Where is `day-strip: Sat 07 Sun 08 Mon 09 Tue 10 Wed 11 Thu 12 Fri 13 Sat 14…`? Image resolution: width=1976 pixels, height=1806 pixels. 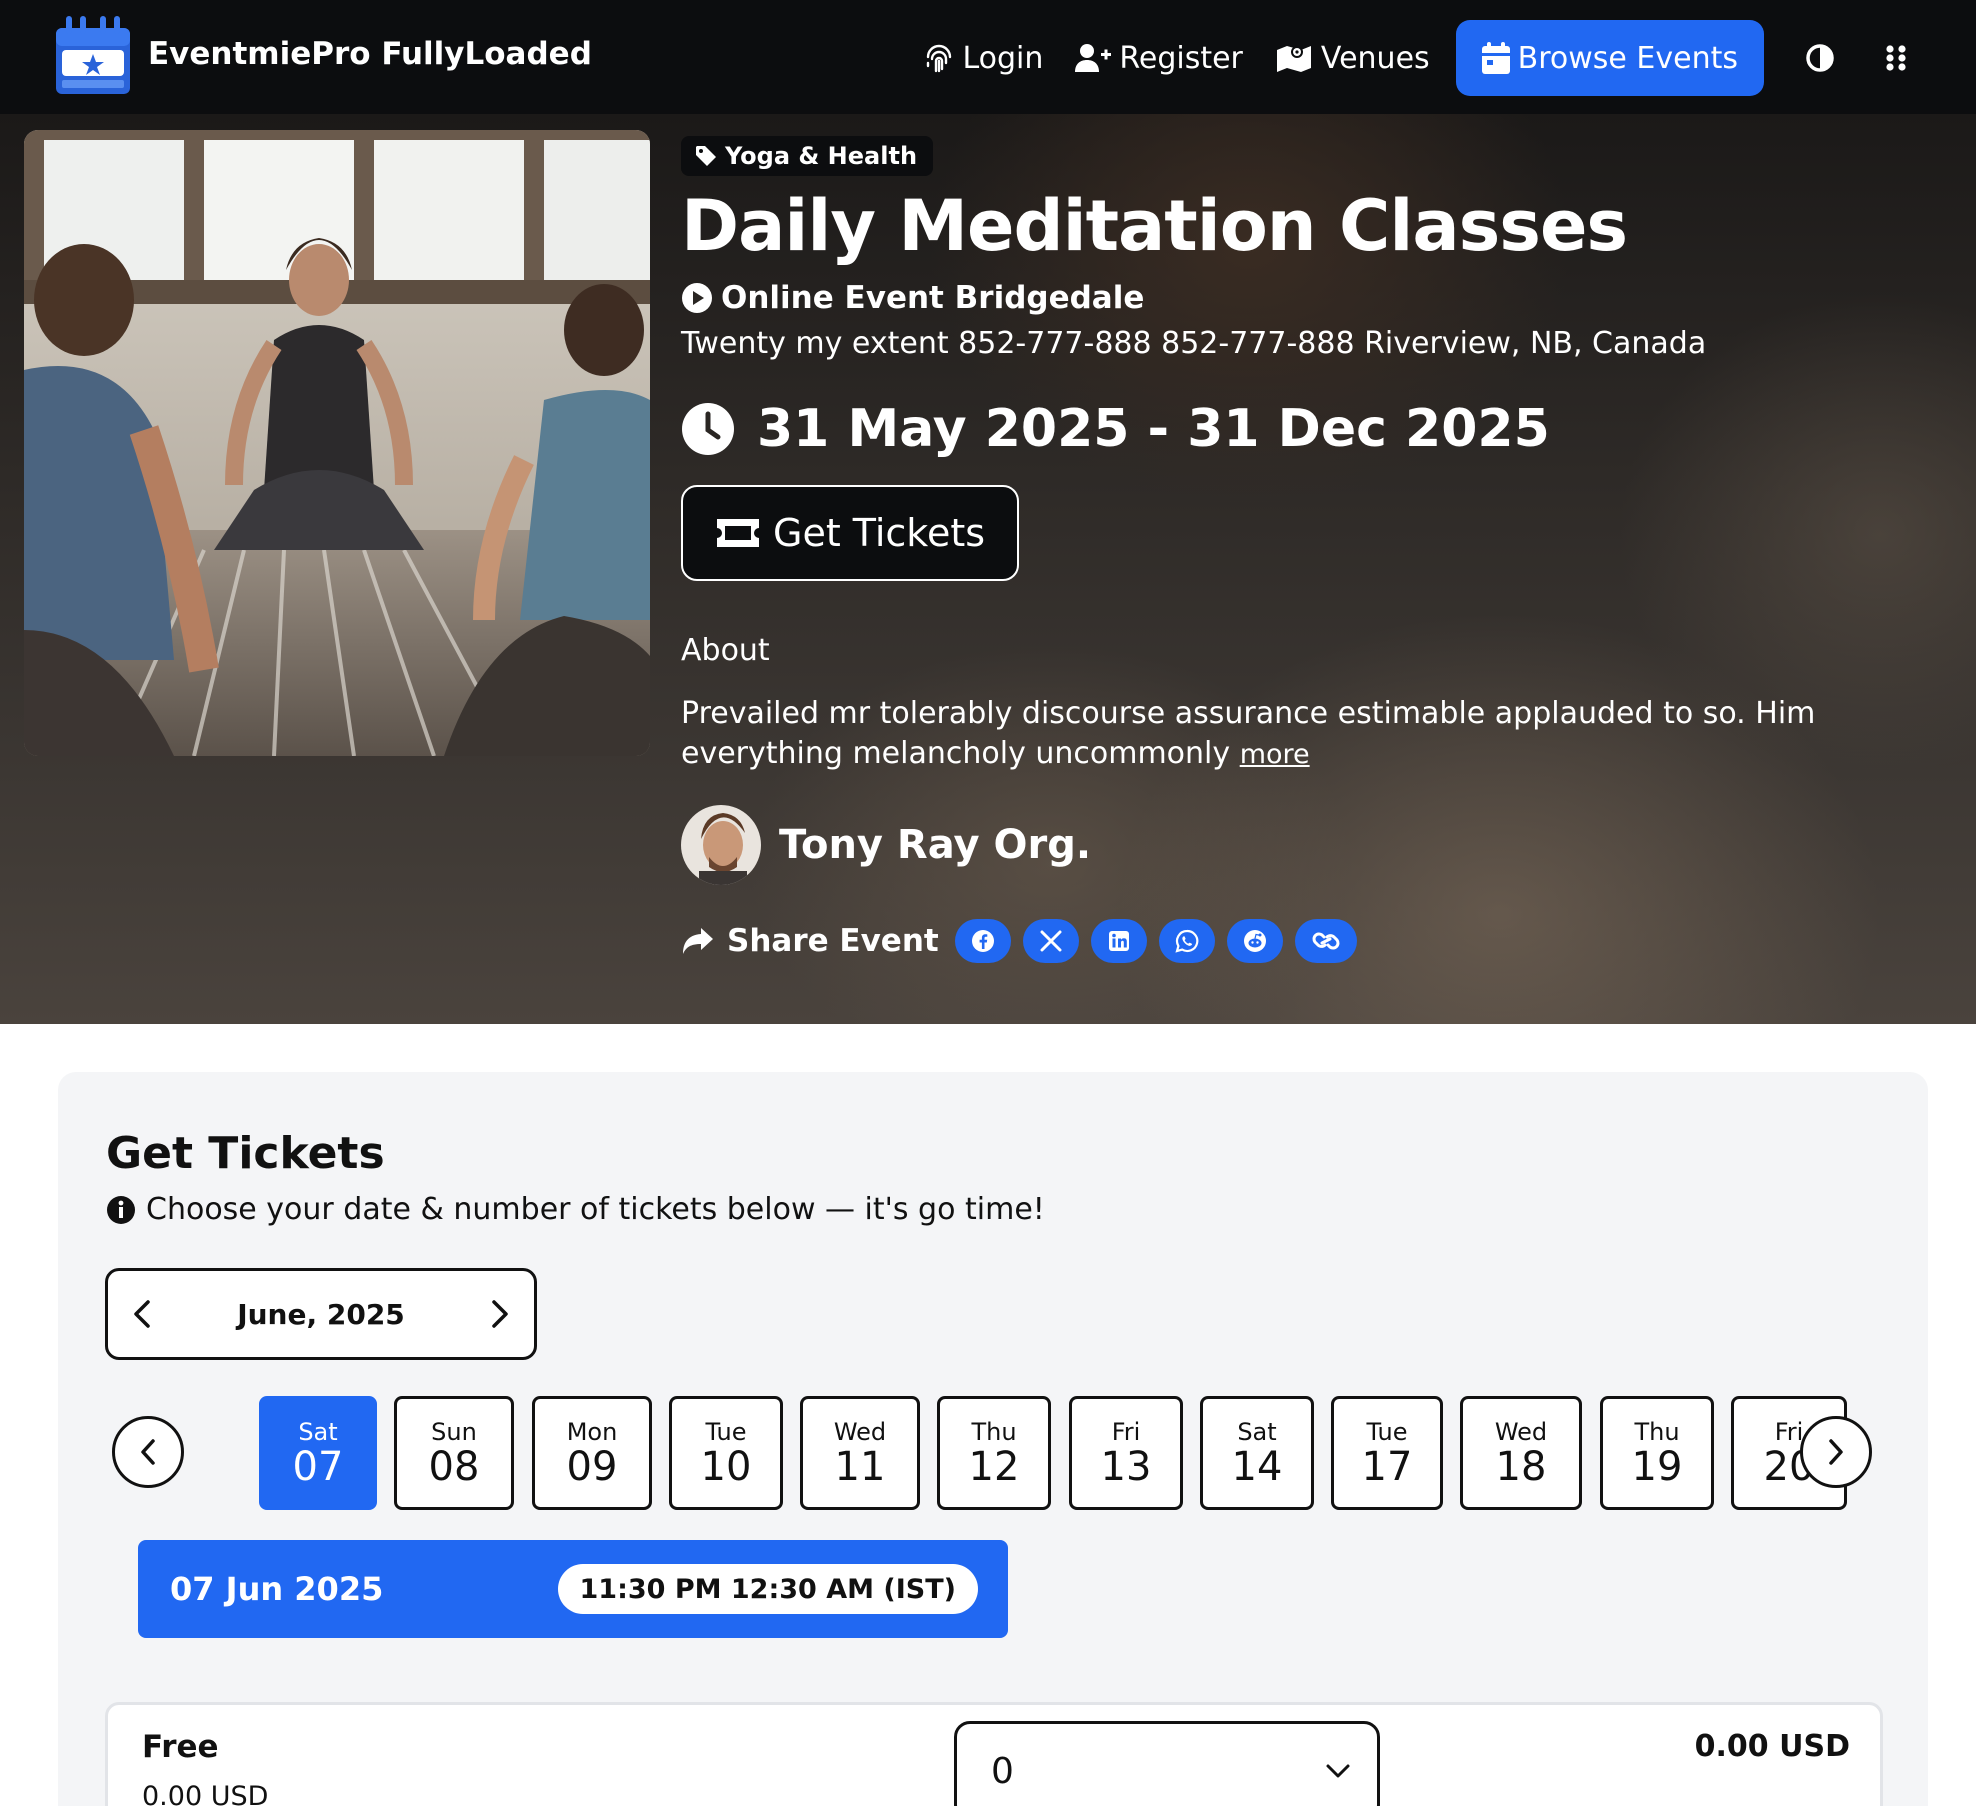
day-strip: Sat 07 Sun 08 Mon 09 Tue 10 Wed 11 Thu 12 Fri 13 Sat 14… is located at coordinates (992, 1452).